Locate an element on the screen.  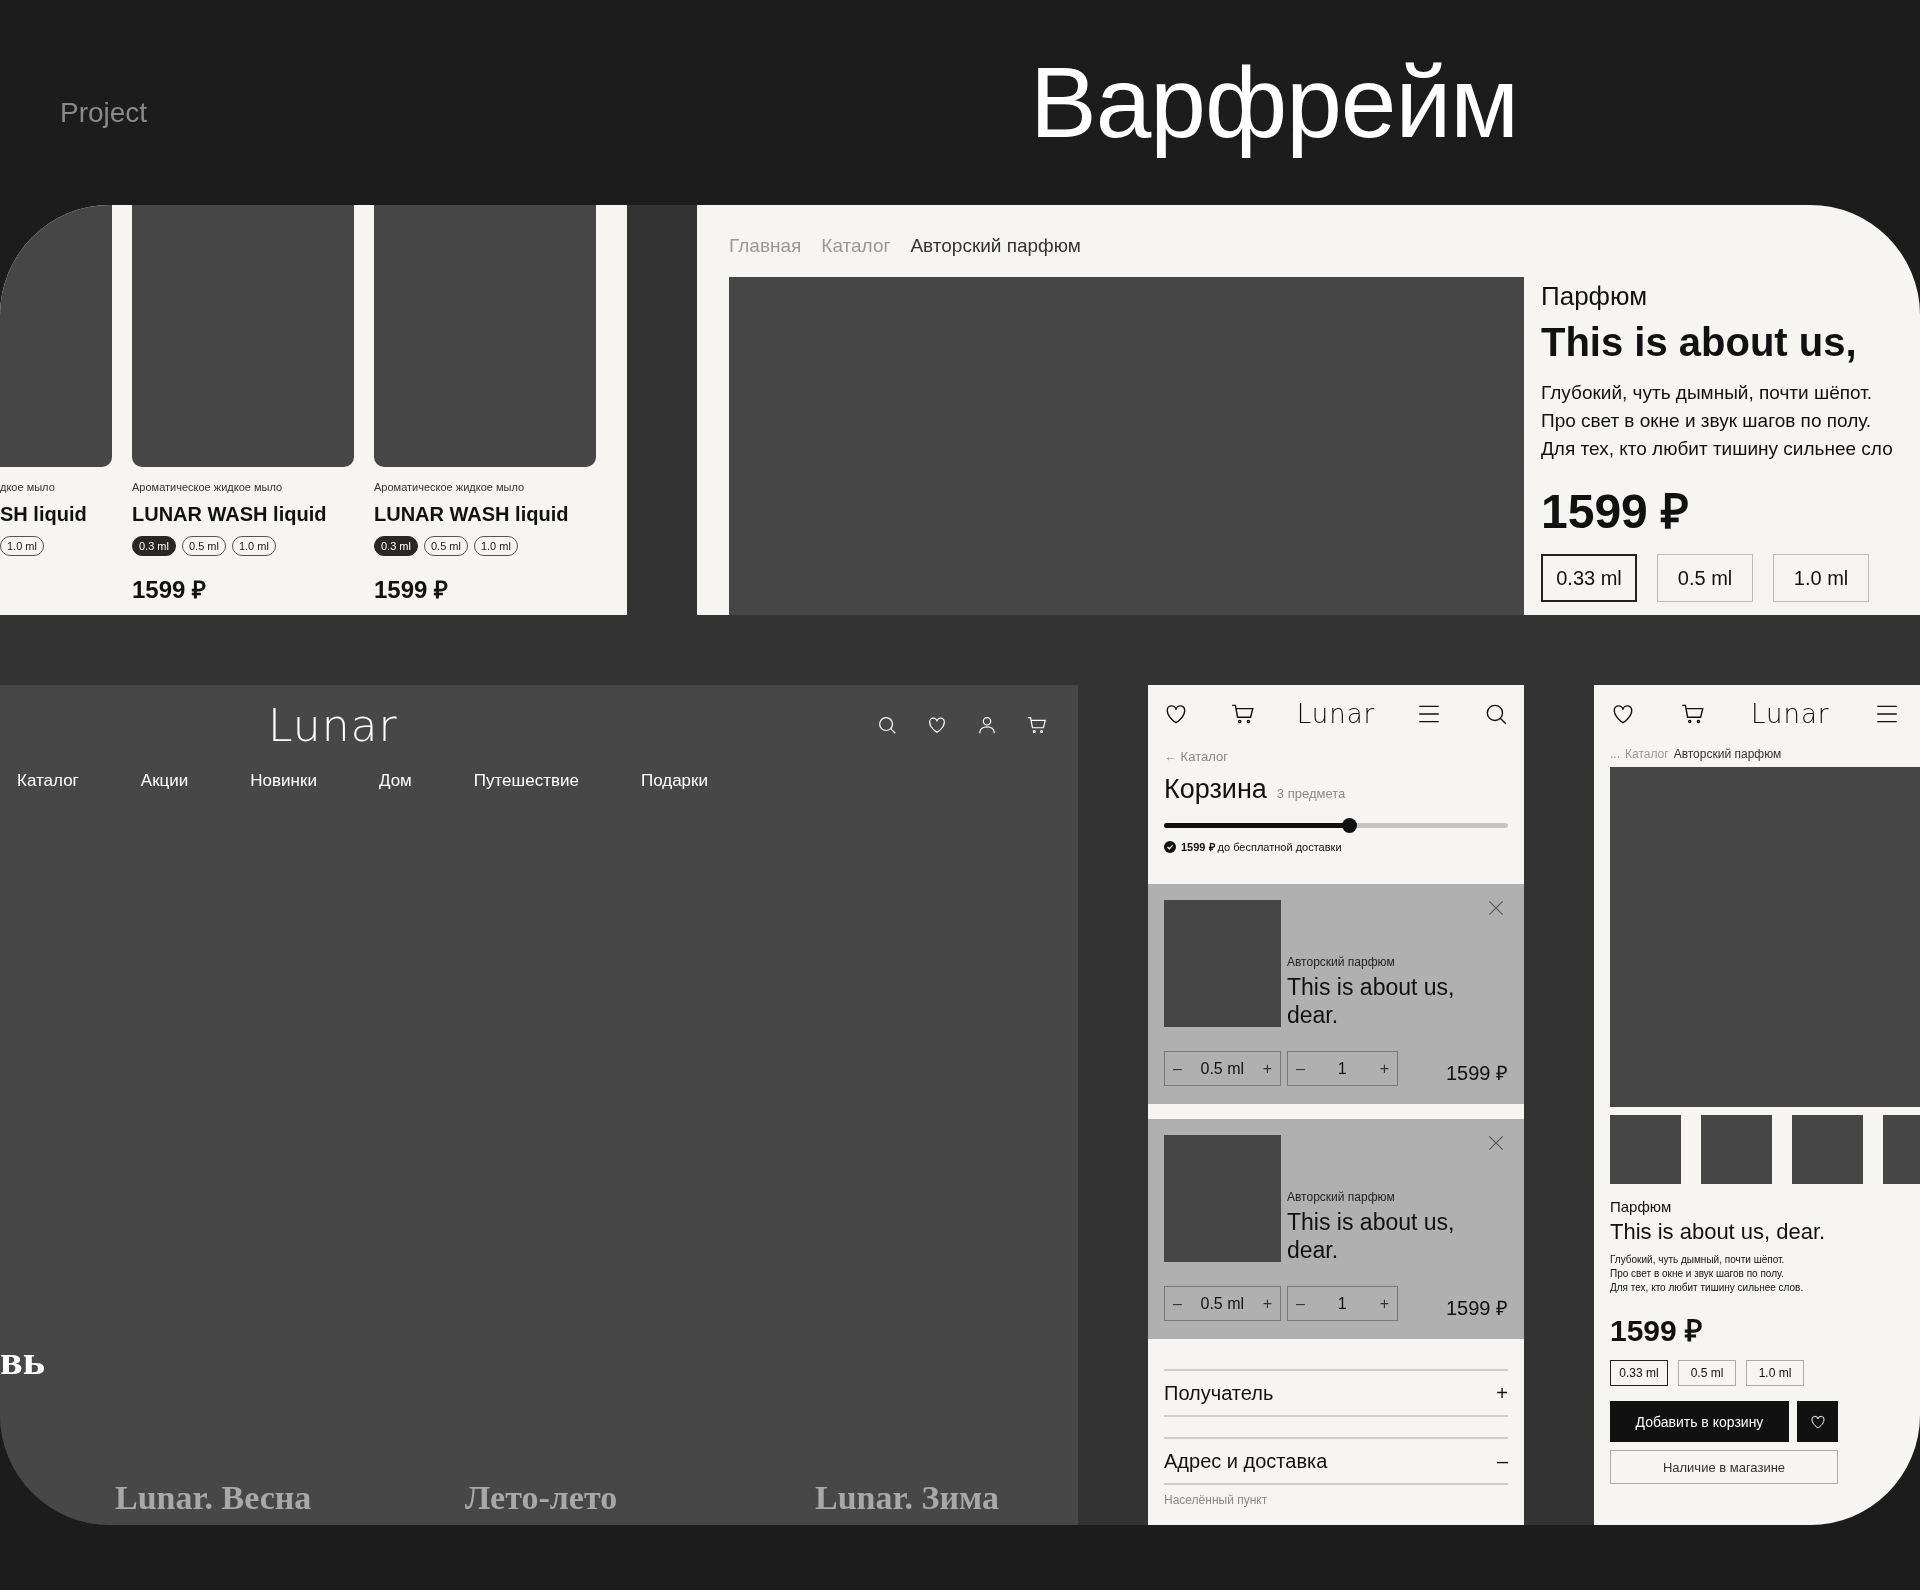
description-line: Для тех, кто любит тишину сильнее сло is located at coordinates (1717, 449).